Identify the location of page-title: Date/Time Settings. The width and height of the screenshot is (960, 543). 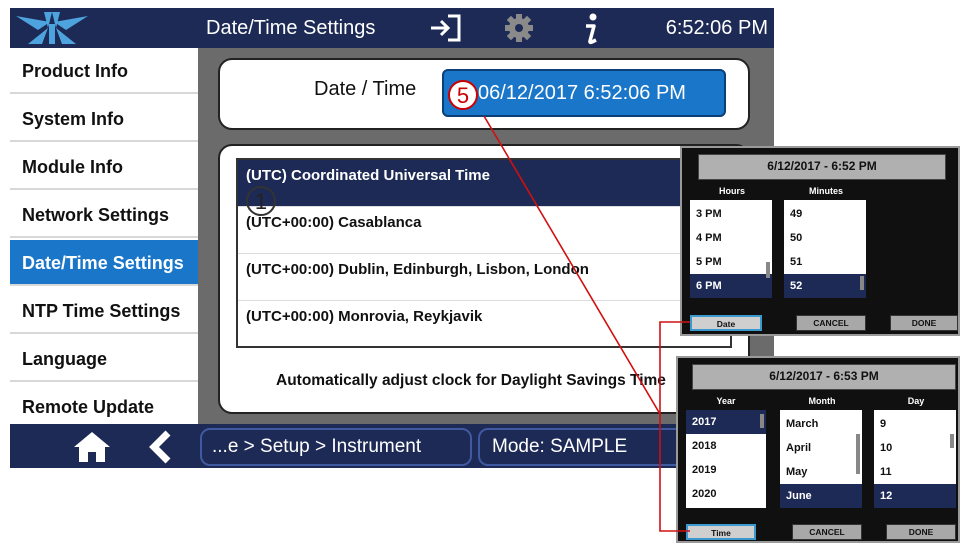
(291, 28).